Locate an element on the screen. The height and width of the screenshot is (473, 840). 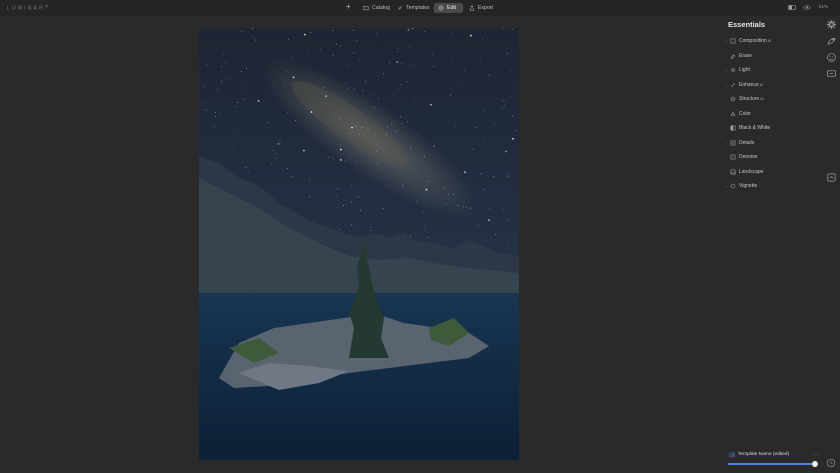
template-name-row: Template Name (edited) is located at coordinates (758, 454).